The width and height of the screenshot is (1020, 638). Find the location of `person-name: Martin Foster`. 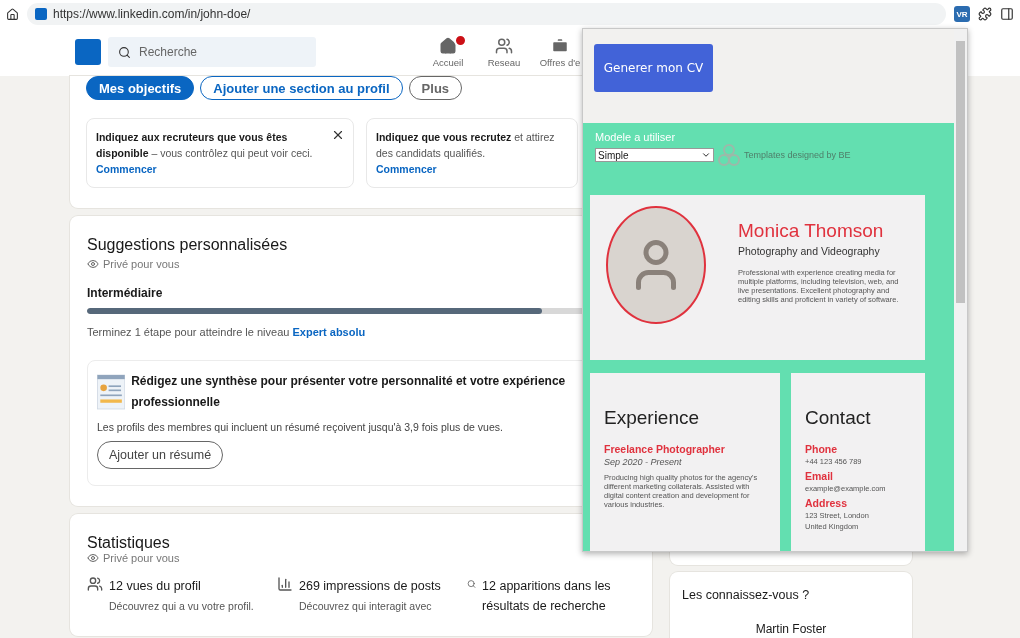

person-name: Martin Foster is located at coordinates (791, 629).